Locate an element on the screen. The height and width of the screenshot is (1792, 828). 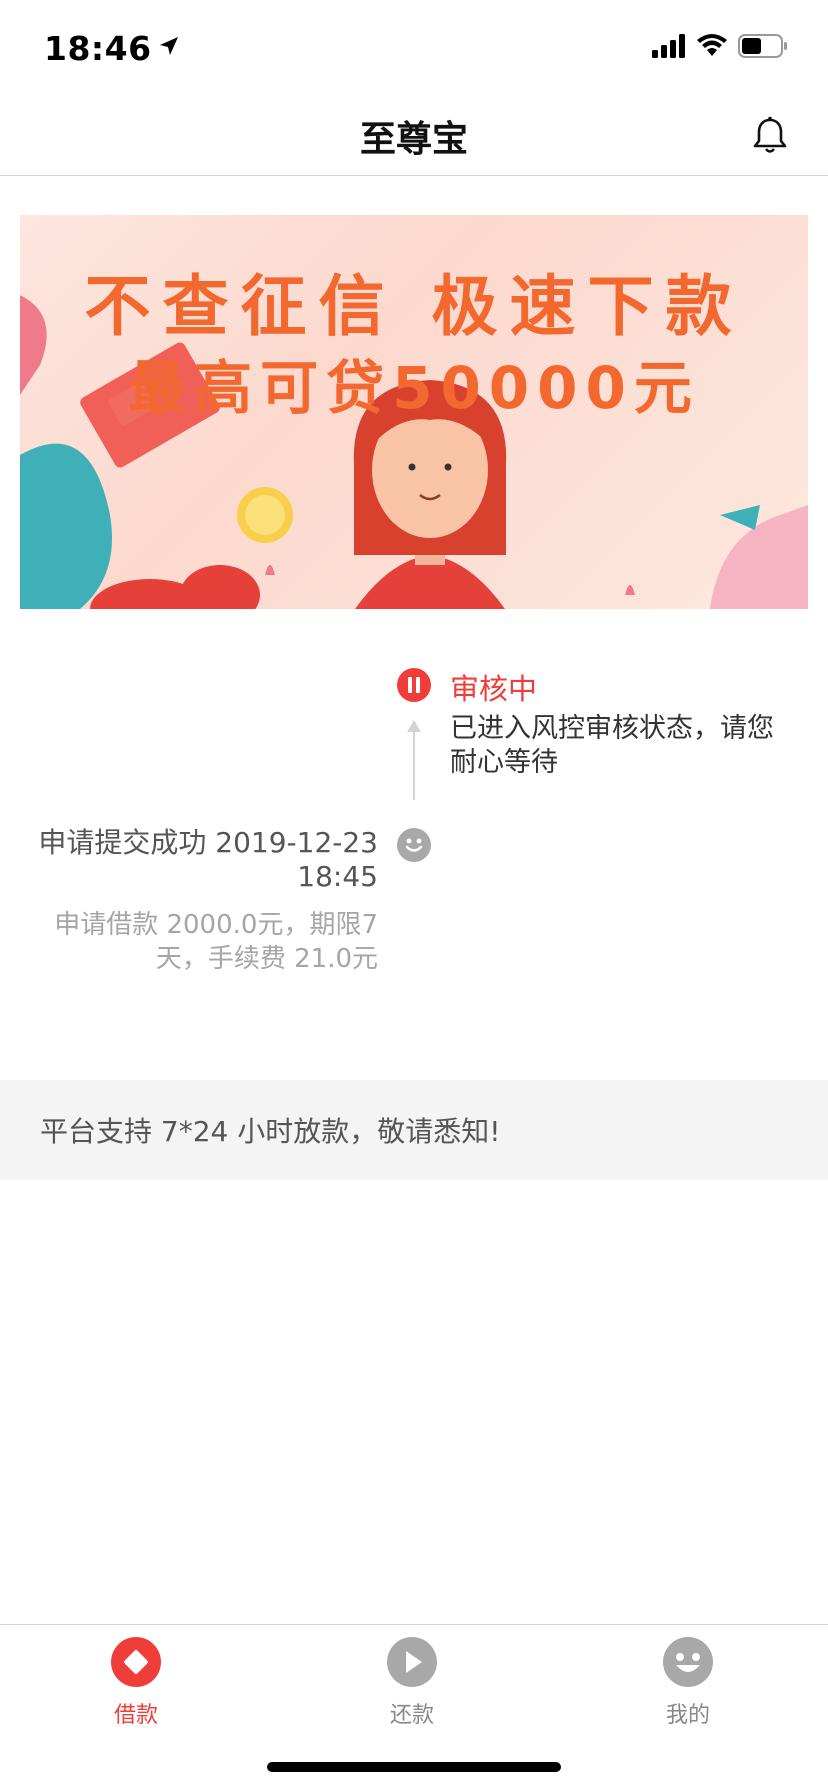
timeline-connector is located at coordinates (414, 761).